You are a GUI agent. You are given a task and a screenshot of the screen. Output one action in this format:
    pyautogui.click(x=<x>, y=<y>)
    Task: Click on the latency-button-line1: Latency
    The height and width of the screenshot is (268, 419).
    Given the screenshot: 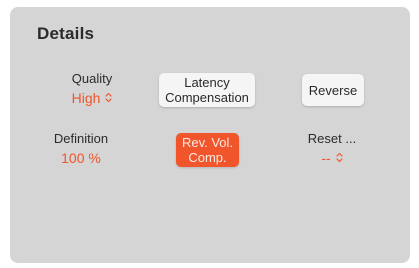 What is the action you would take?
    pyautogui.click(x=207, y=82)
    